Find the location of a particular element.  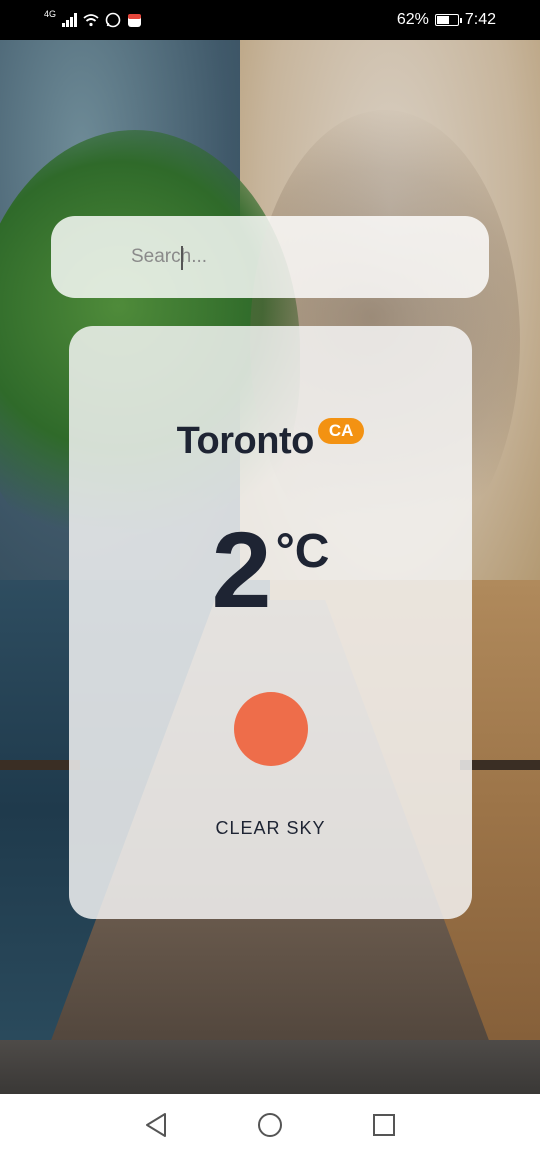

wifi-icon is located at coordinates (91, 20).